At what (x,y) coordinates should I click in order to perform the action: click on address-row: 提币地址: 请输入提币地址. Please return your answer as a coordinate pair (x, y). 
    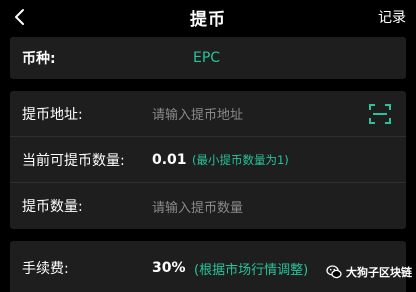
    Looking at the image, I should click on (208, 113).